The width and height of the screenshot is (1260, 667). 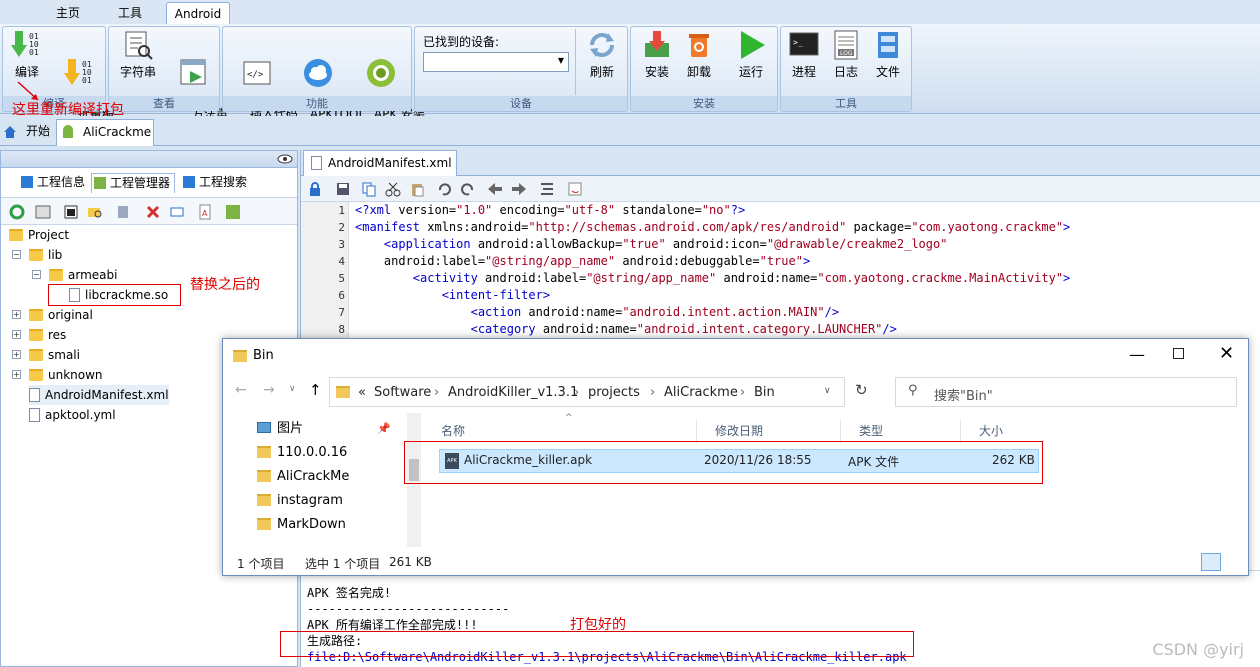 What do you see at coordinates (1026, 431) in the screenshot?
I see `column-size: 大小` at bounding box center [1026, 431].